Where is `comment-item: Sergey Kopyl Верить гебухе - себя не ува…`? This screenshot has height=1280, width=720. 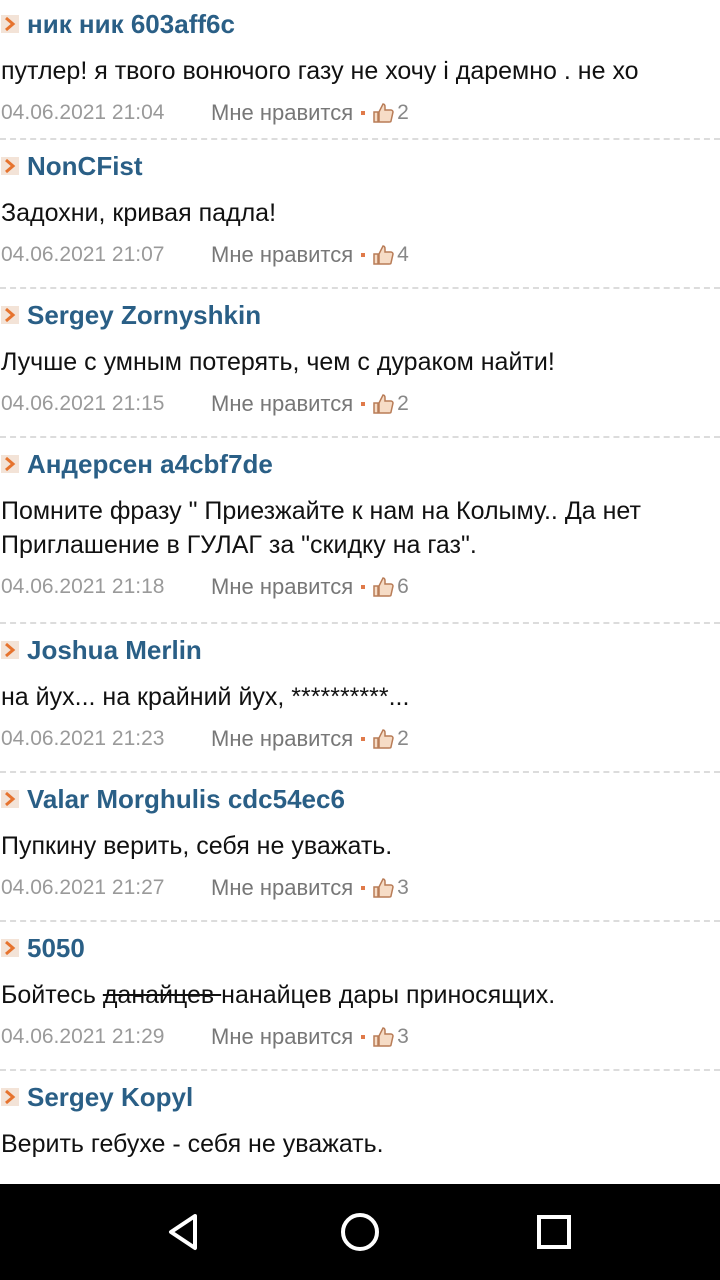
comment-item: Sergey Kopyl Верить гебухе - себя не ува… is located at coordinates (360, 1116).